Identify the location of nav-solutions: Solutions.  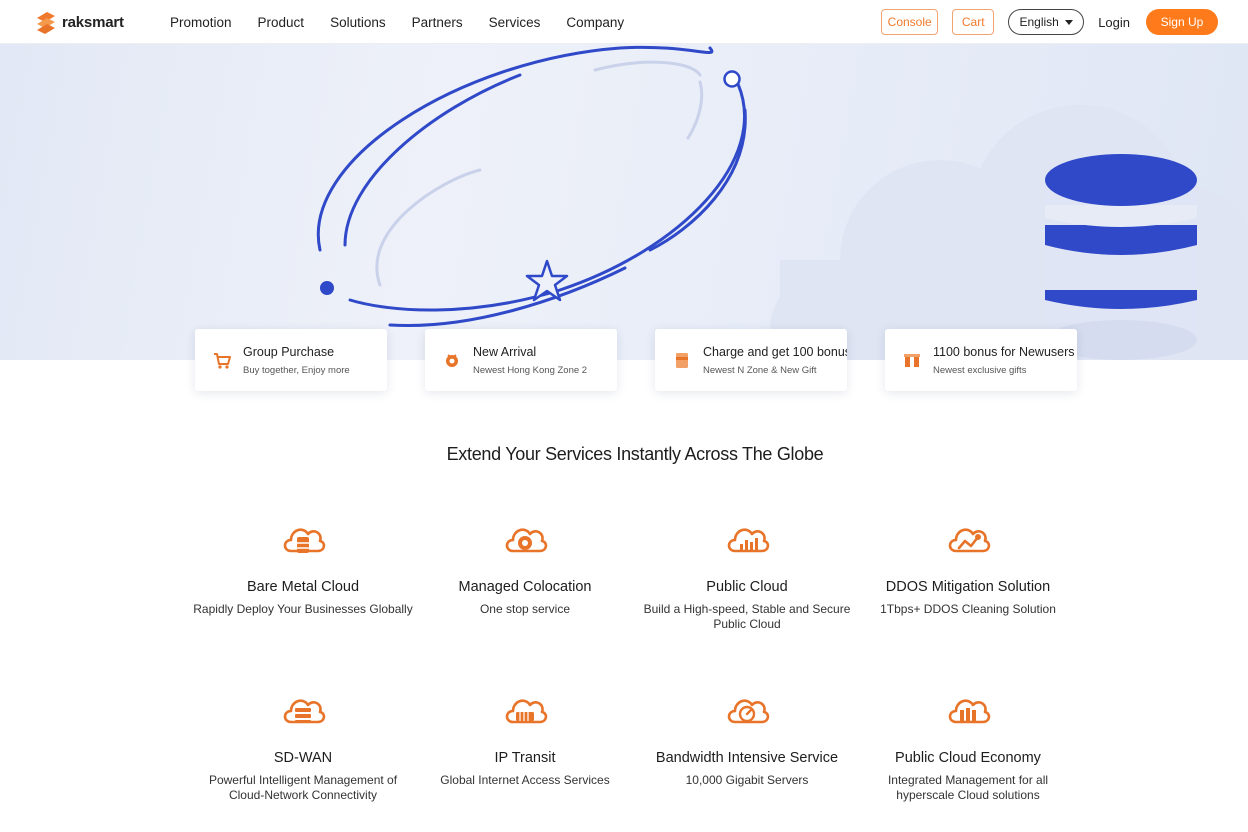
(358, 22).